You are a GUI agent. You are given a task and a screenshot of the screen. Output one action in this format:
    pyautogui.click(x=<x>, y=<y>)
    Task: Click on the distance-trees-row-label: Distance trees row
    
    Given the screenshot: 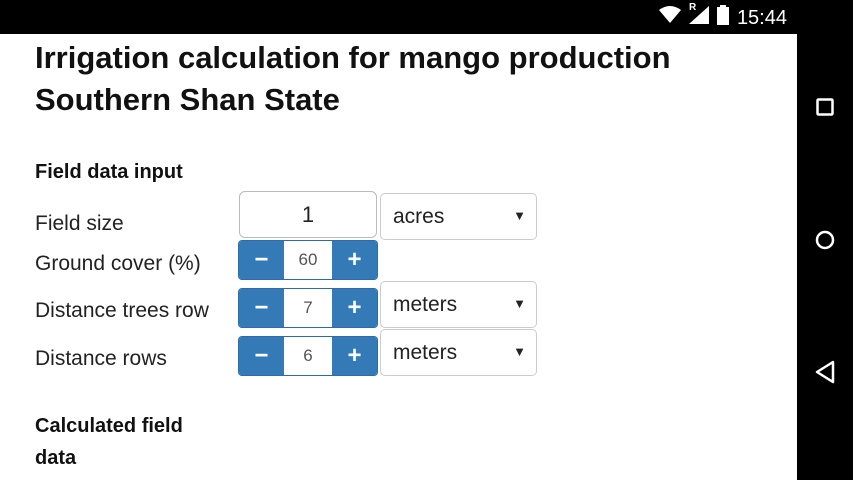 What is the action you would take?
    pyautogui.click(x=122, y=310)
    